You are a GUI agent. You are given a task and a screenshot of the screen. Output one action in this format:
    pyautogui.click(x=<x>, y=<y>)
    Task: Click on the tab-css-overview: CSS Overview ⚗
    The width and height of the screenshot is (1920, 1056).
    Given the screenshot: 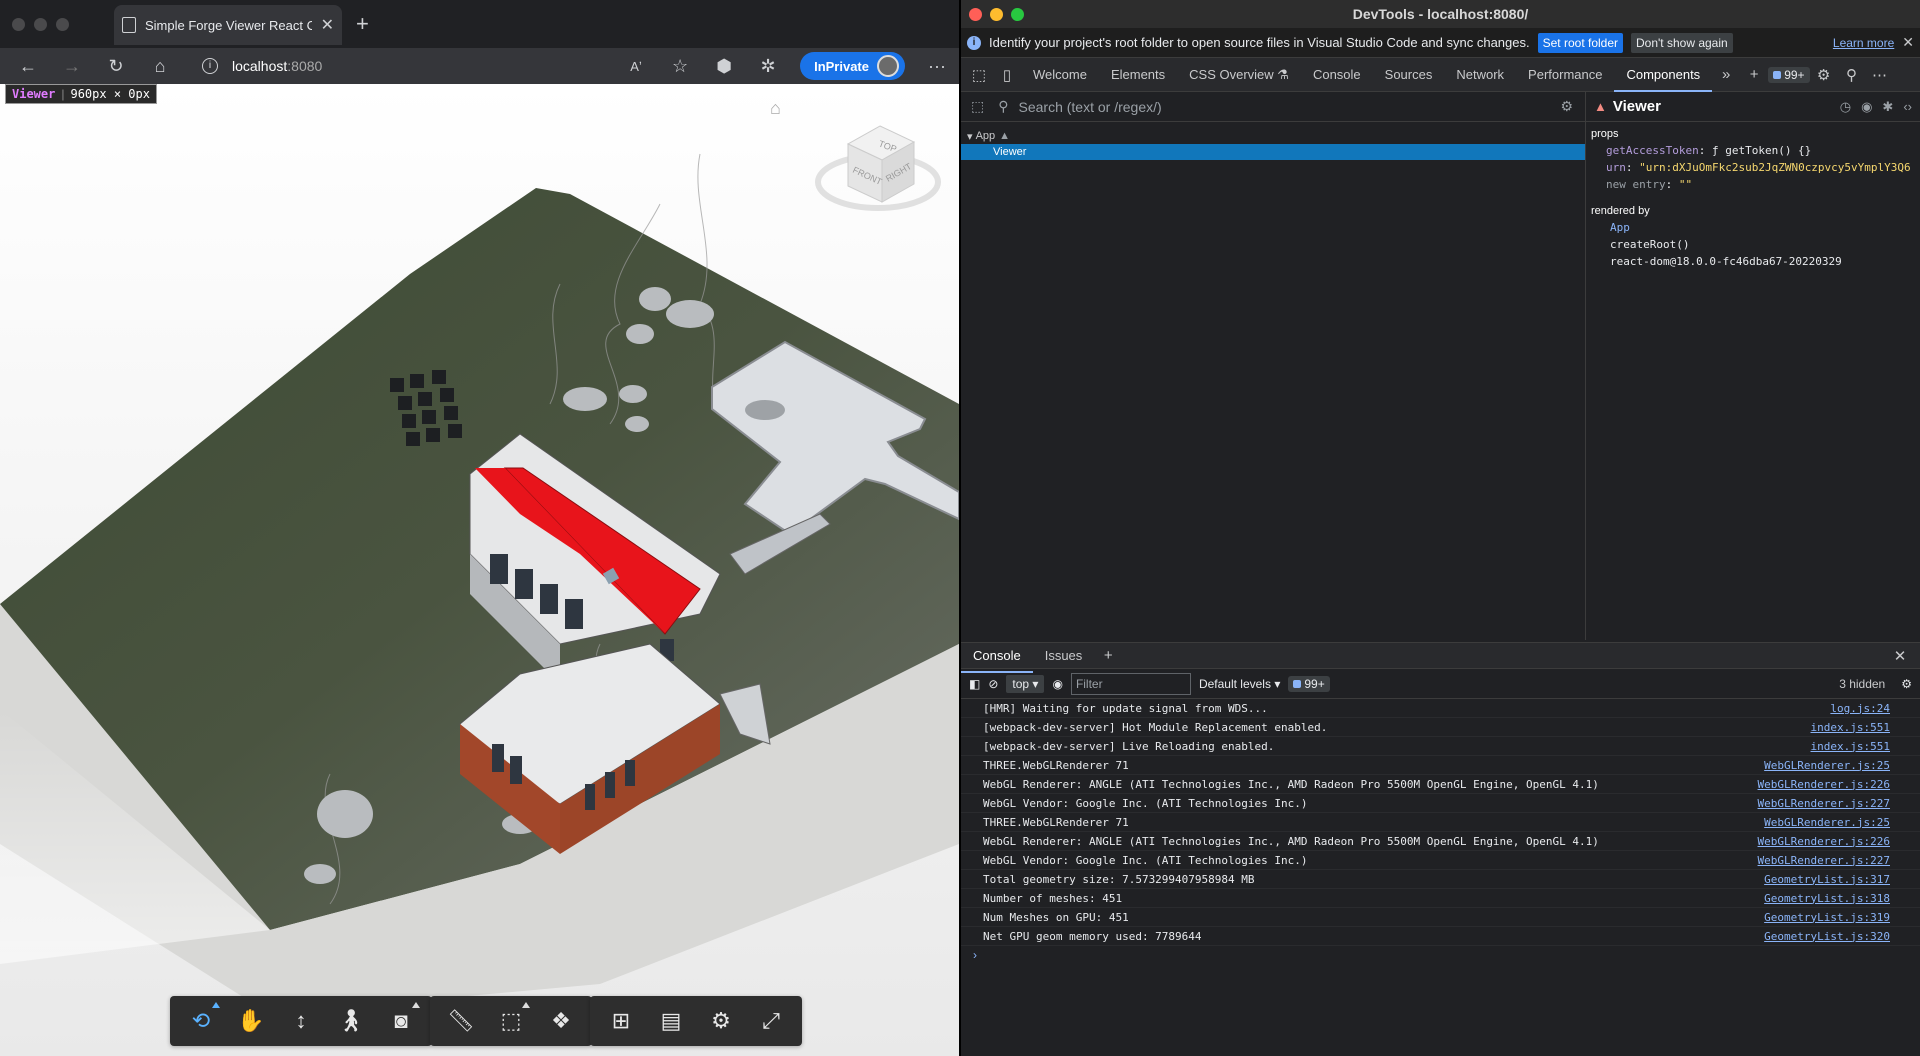 What is the action you would take?
    pyautogui.click(x=1239, y=75)
    